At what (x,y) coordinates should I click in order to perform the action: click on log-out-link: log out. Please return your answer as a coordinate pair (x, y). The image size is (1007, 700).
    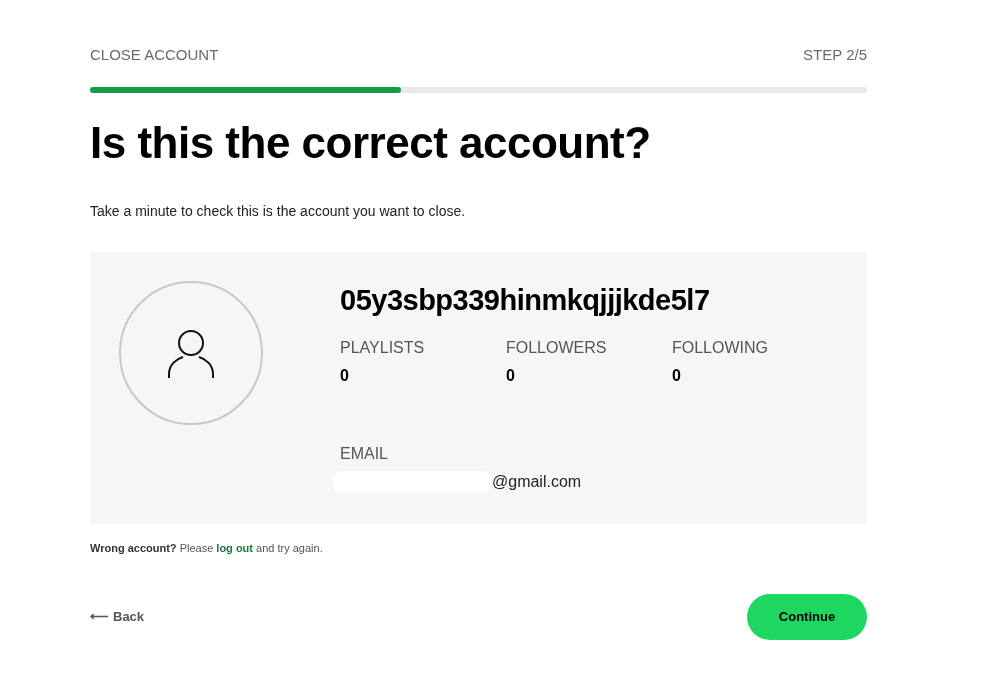
    Looking at the image, I should click on (234, 547).